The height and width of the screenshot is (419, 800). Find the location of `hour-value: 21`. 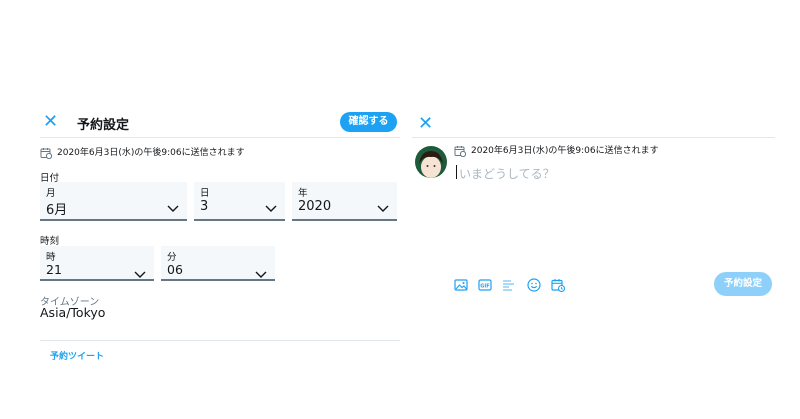

hour-value: 21 is located at coordinates (54, 269).